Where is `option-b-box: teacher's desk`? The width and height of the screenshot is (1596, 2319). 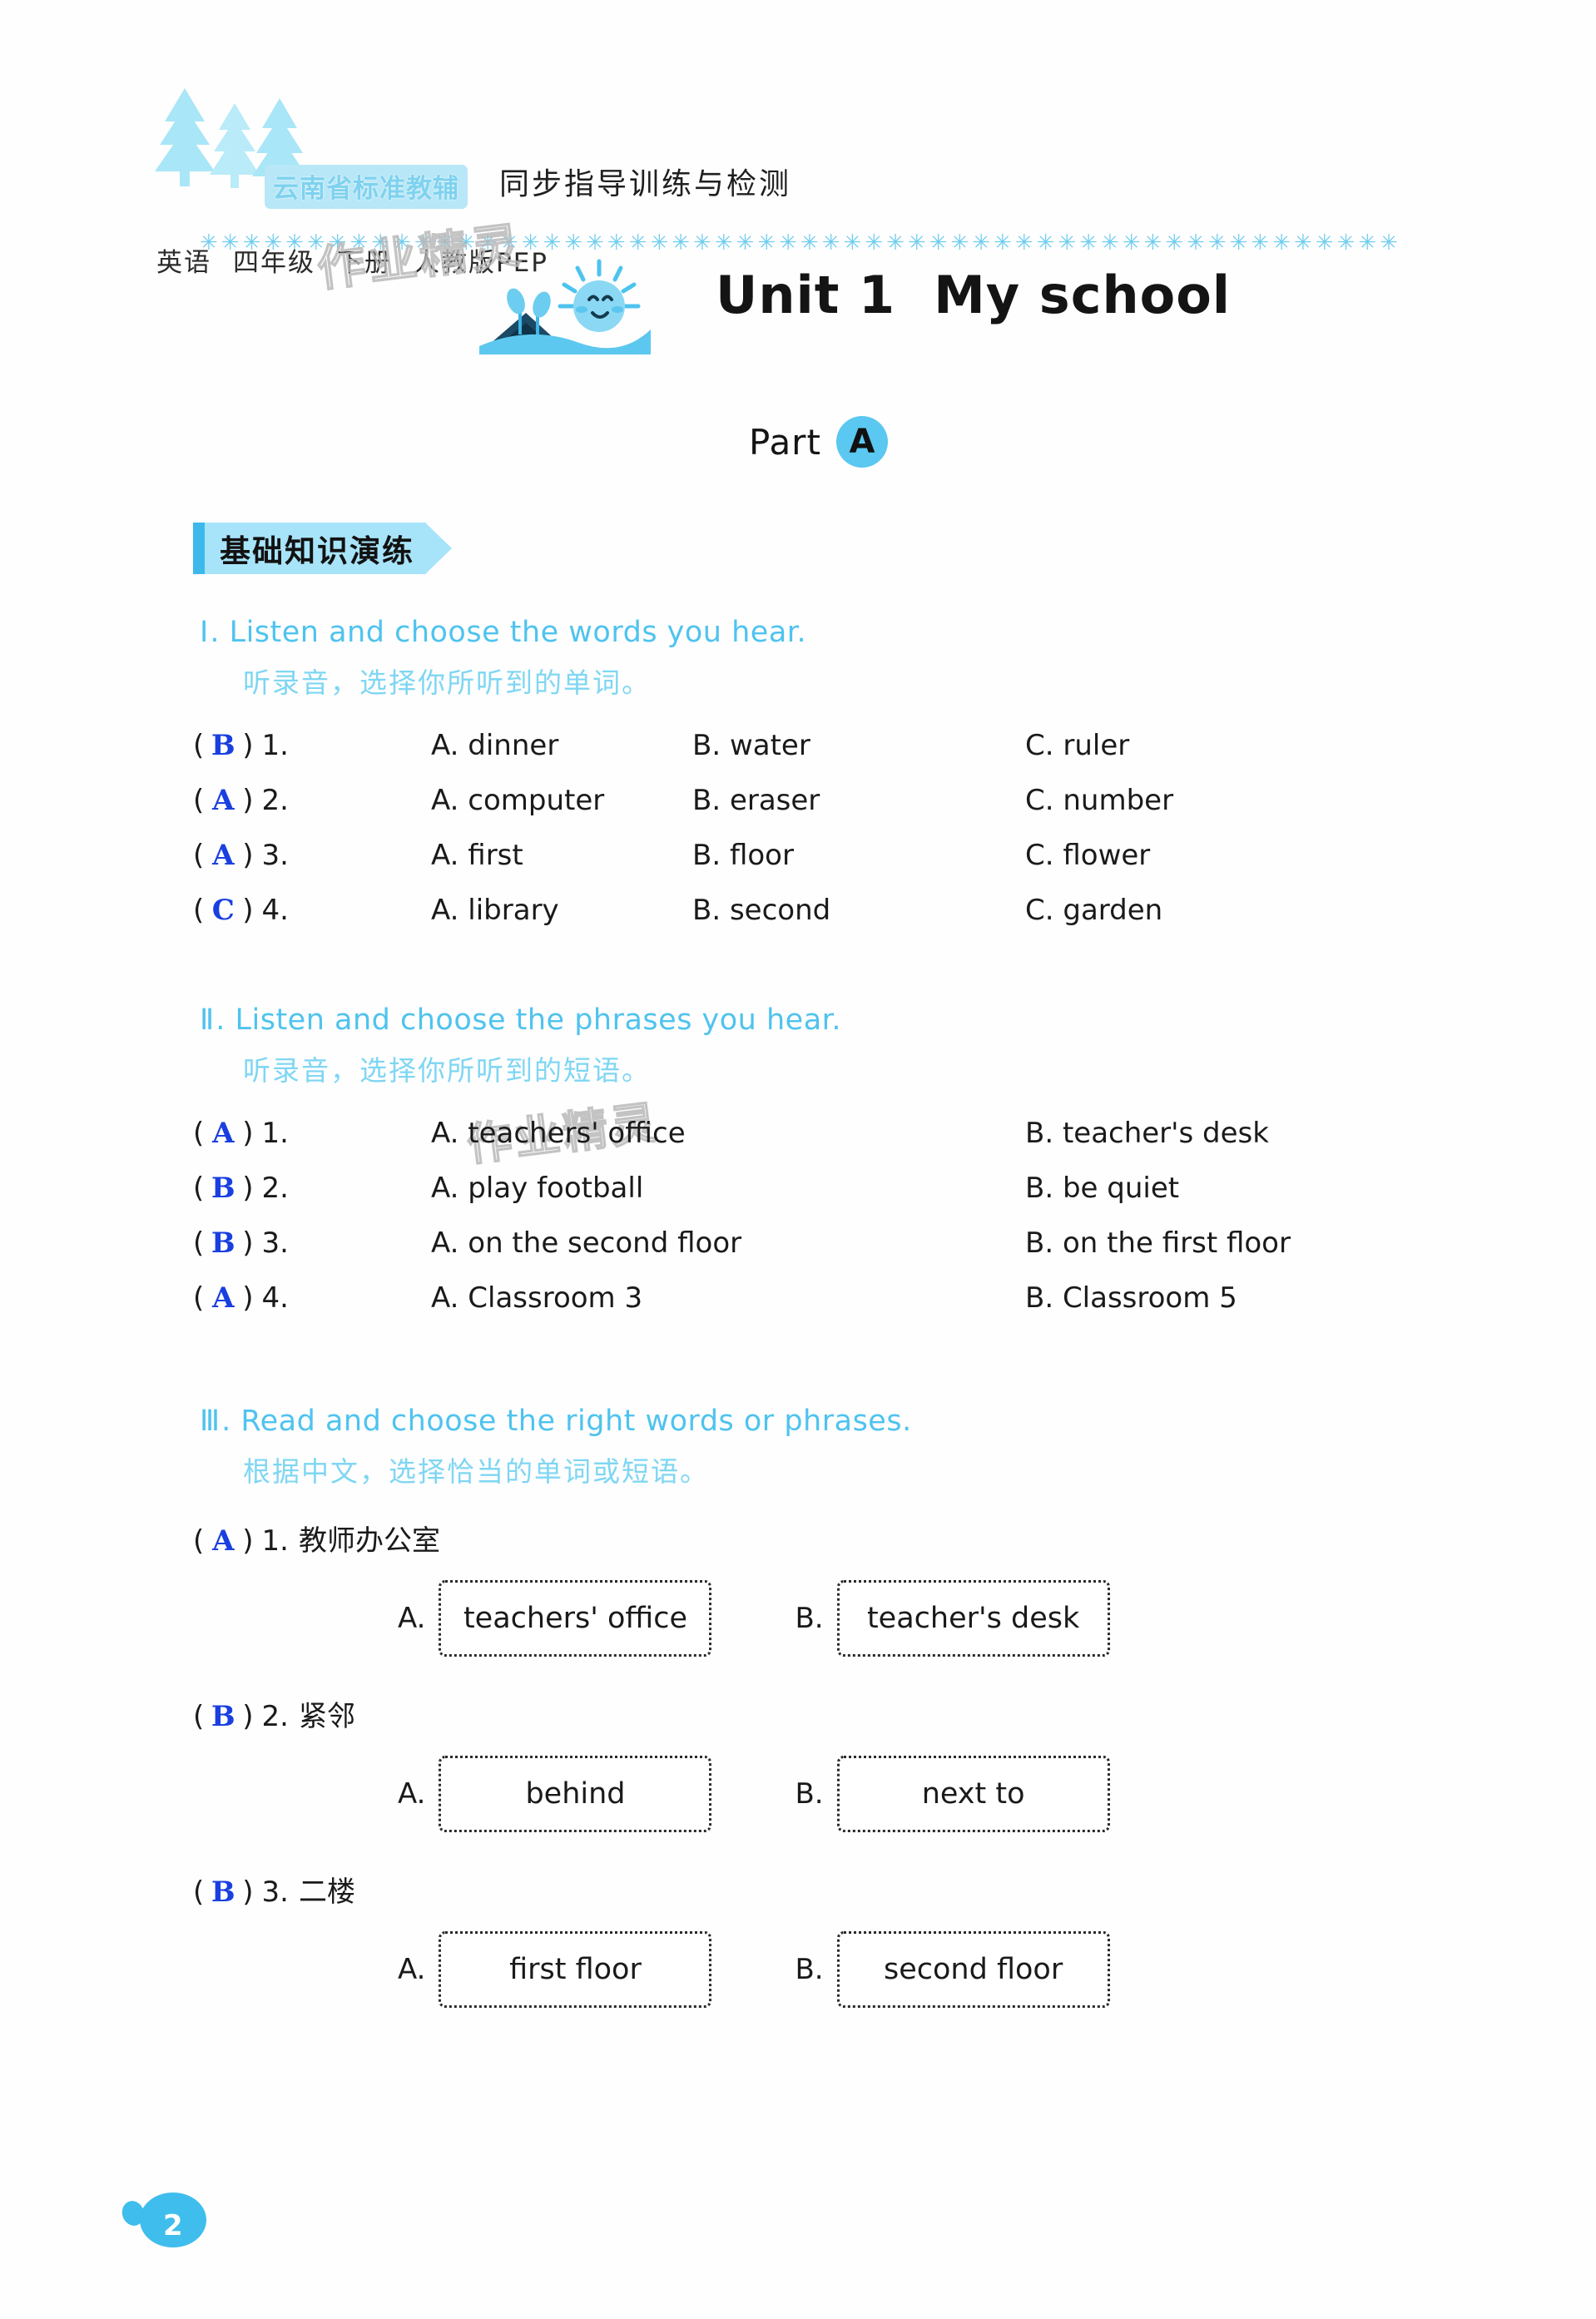
option-b-box: teacher's desk is located at coordinates (973, 1618).